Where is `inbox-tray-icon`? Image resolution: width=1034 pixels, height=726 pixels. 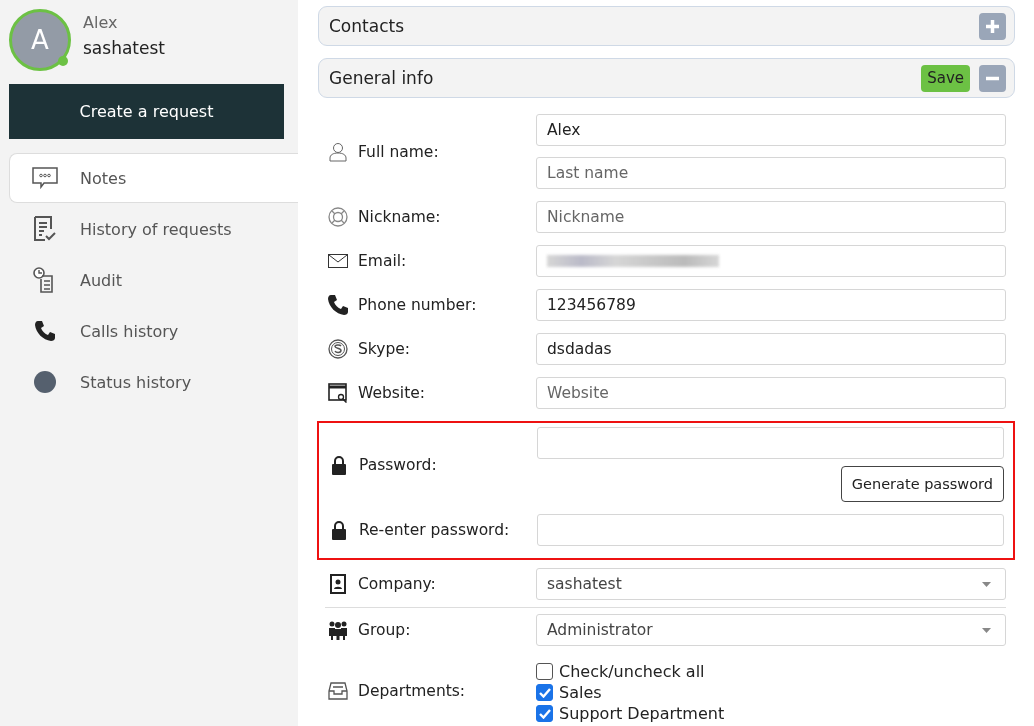 inbox-tray-icon is located at coordinates (337, 690).